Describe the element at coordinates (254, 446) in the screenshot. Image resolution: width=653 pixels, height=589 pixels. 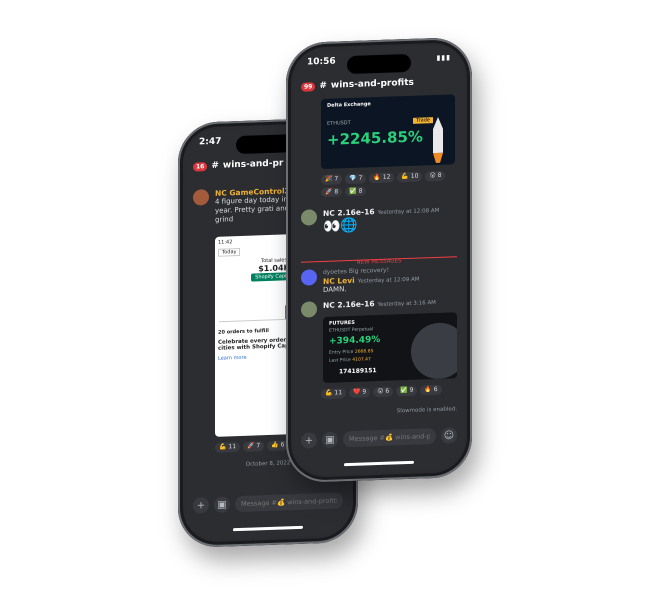
I see `reaction: 🚀 7` at that location.